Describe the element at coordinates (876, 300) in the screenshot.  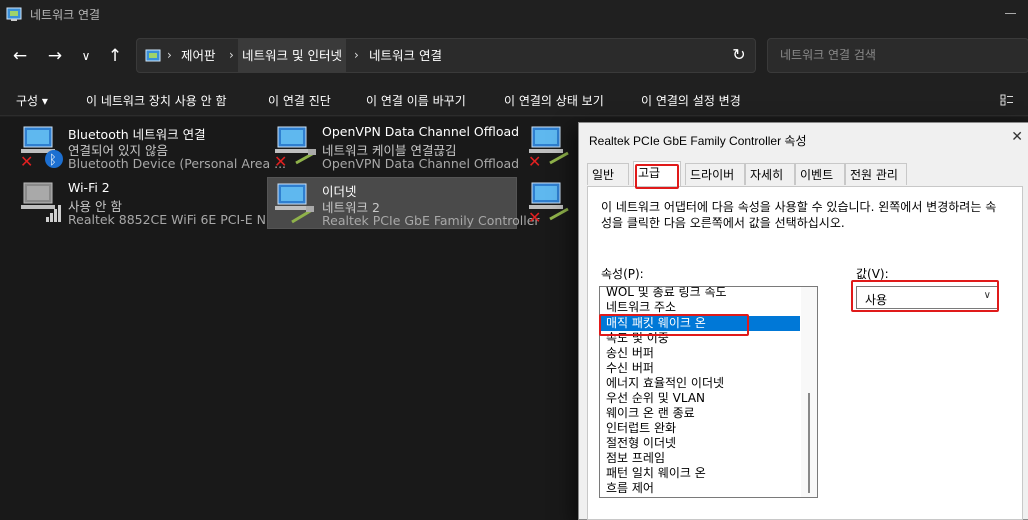
I see `value-dropdown-selected: 사용` at that location.